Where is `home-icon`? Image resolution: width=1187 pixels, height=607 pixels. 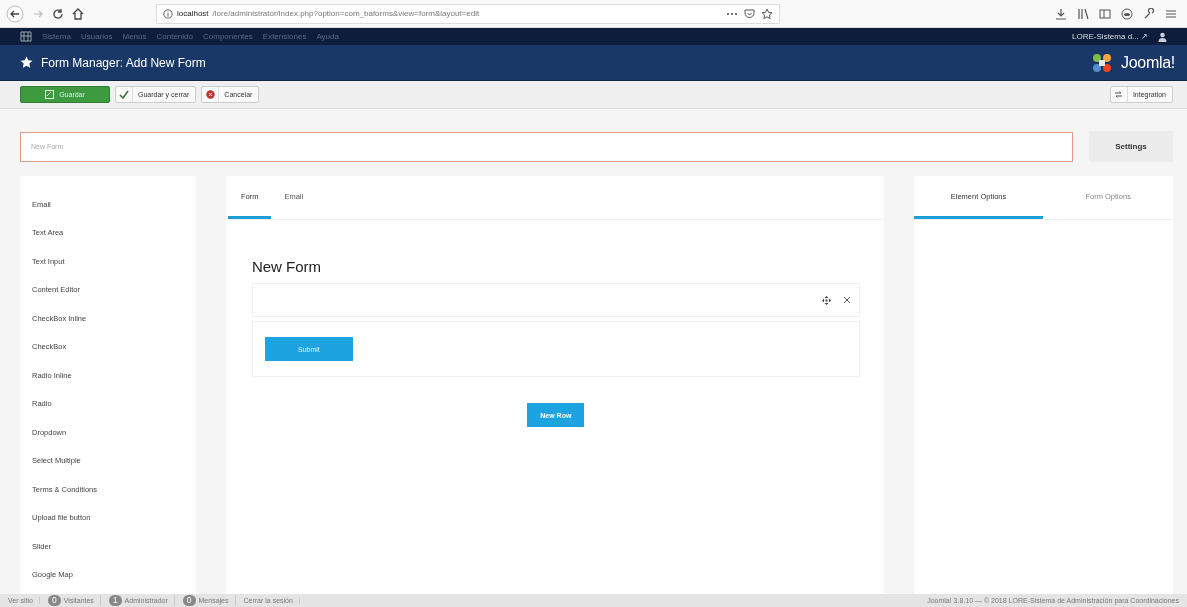
home-icon is located at coordinates (78, 13).